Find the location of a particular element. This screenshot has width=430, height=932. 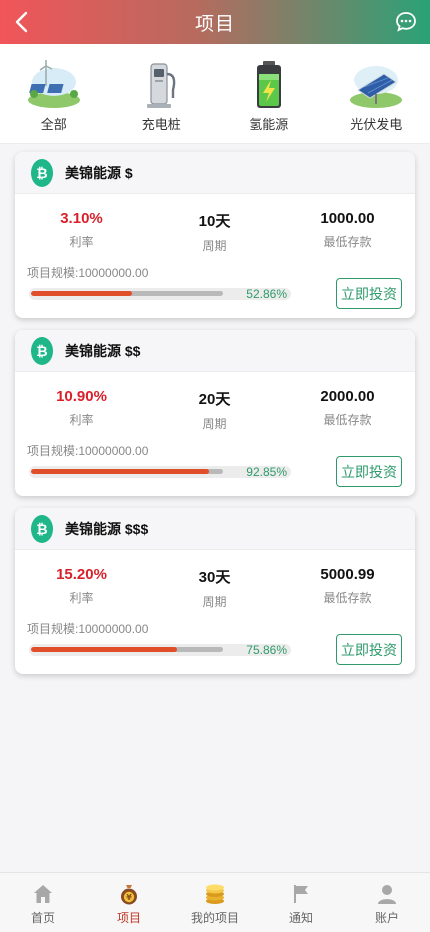

coins-icon is located at coordinates (215, 894).